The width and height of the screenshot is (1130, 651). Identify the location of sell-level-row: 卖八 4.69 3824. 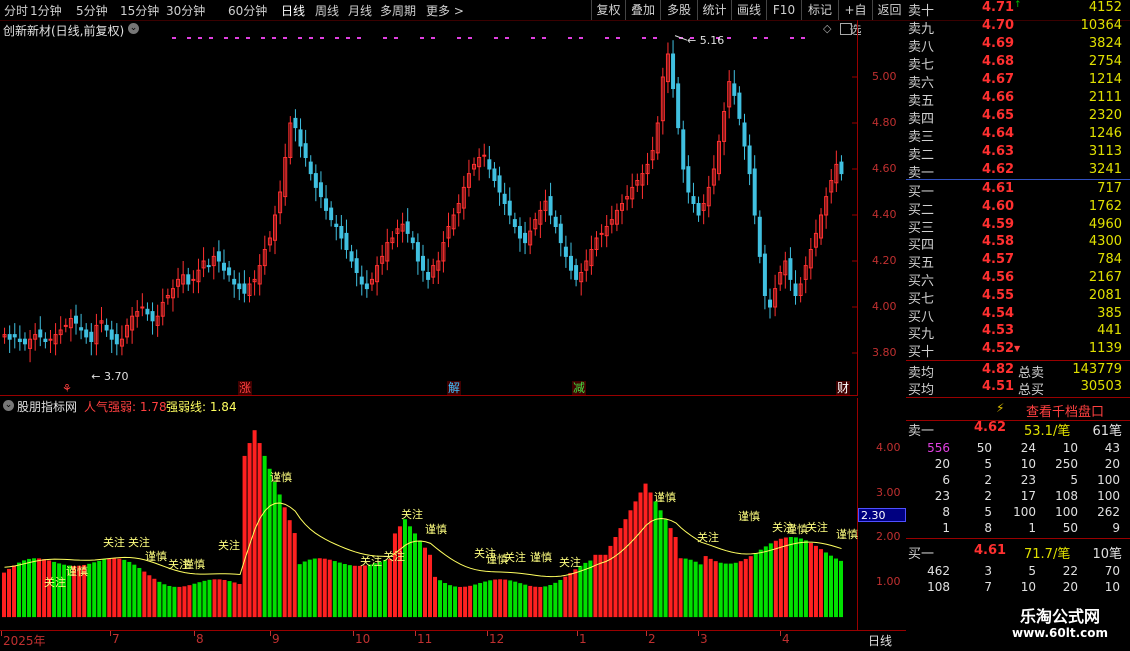
(1015, 45).